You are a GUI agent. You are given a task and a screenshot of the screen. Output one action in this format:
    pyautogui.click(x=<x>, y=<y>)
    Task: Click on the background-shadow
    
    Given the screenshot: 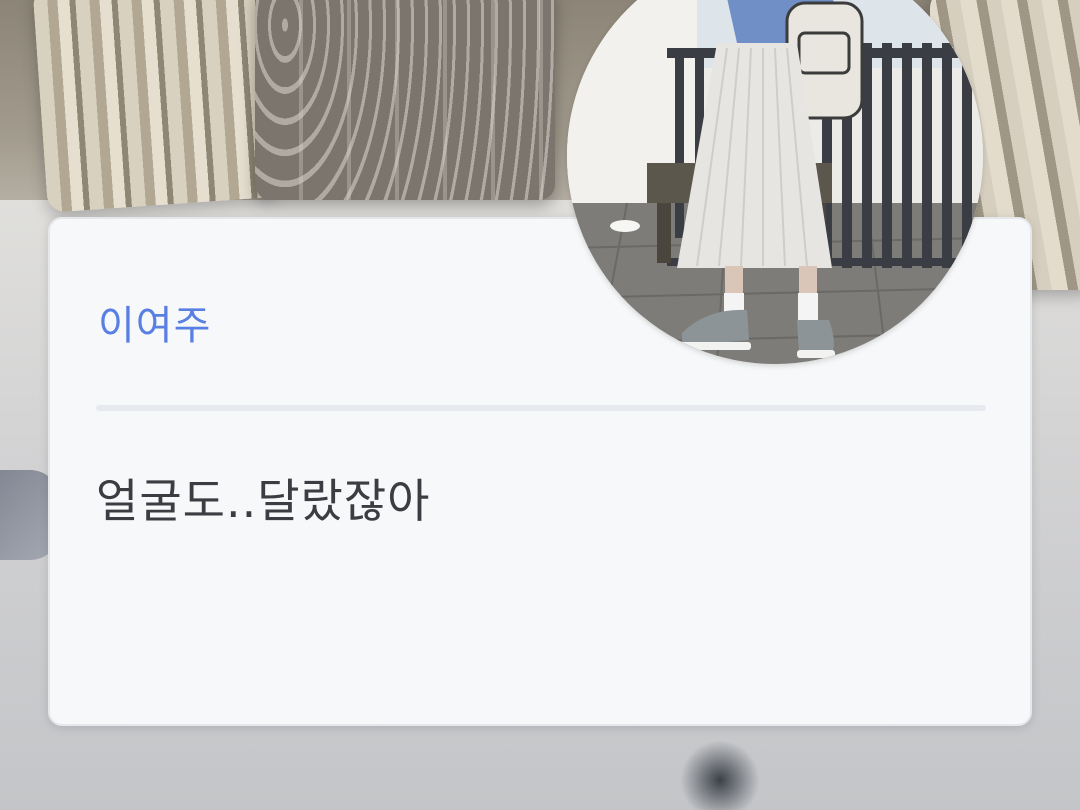 What is the action you would take?
    pyautogui.click(x=720, y=775)
    